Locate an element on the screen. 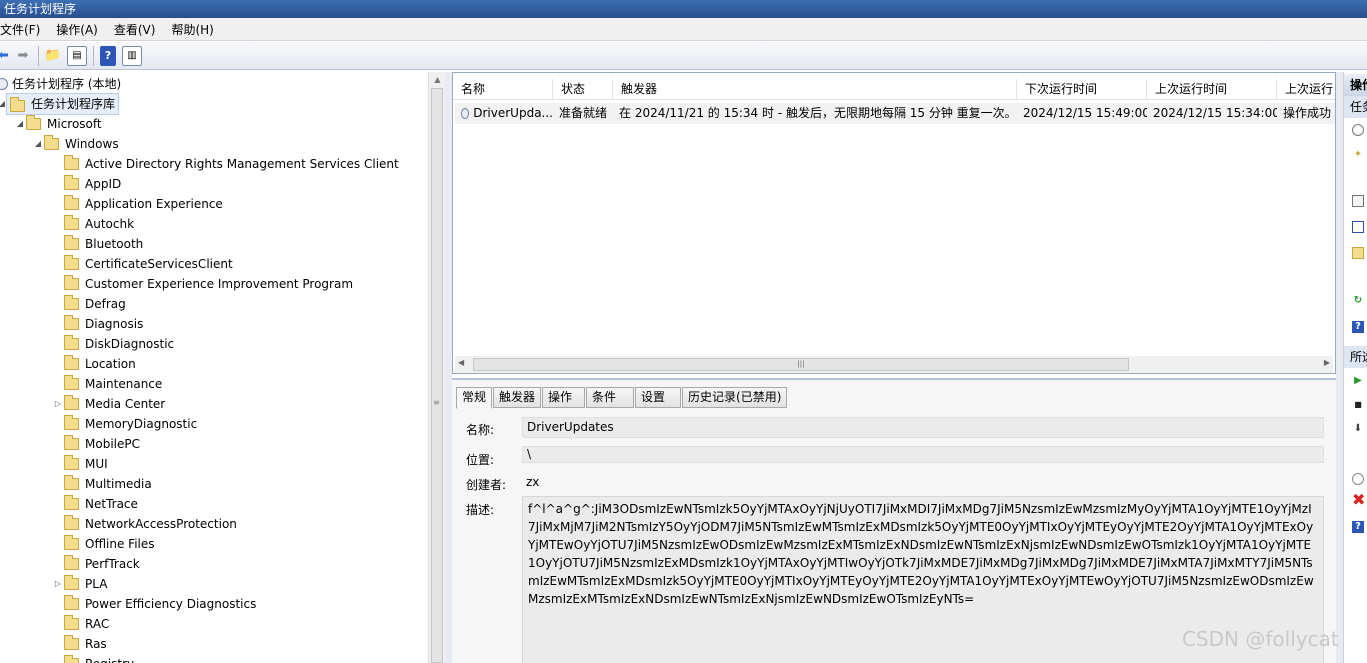  tree-folder-label: Customer Experience Improvement Program is located at coordinates (219, 284).